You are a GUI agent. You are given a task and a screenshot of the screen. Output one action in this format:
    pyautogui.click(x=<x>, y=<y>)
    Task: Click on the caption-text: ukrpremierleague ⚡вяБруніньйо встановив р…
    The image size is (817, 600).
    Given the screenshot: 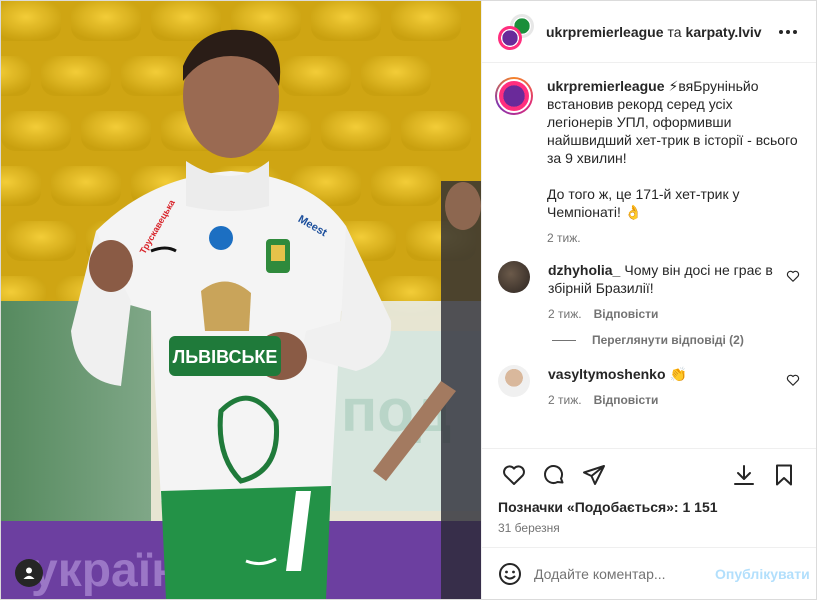 What is the action you would take?
    pyautogui.click(x=673, y=149)
    